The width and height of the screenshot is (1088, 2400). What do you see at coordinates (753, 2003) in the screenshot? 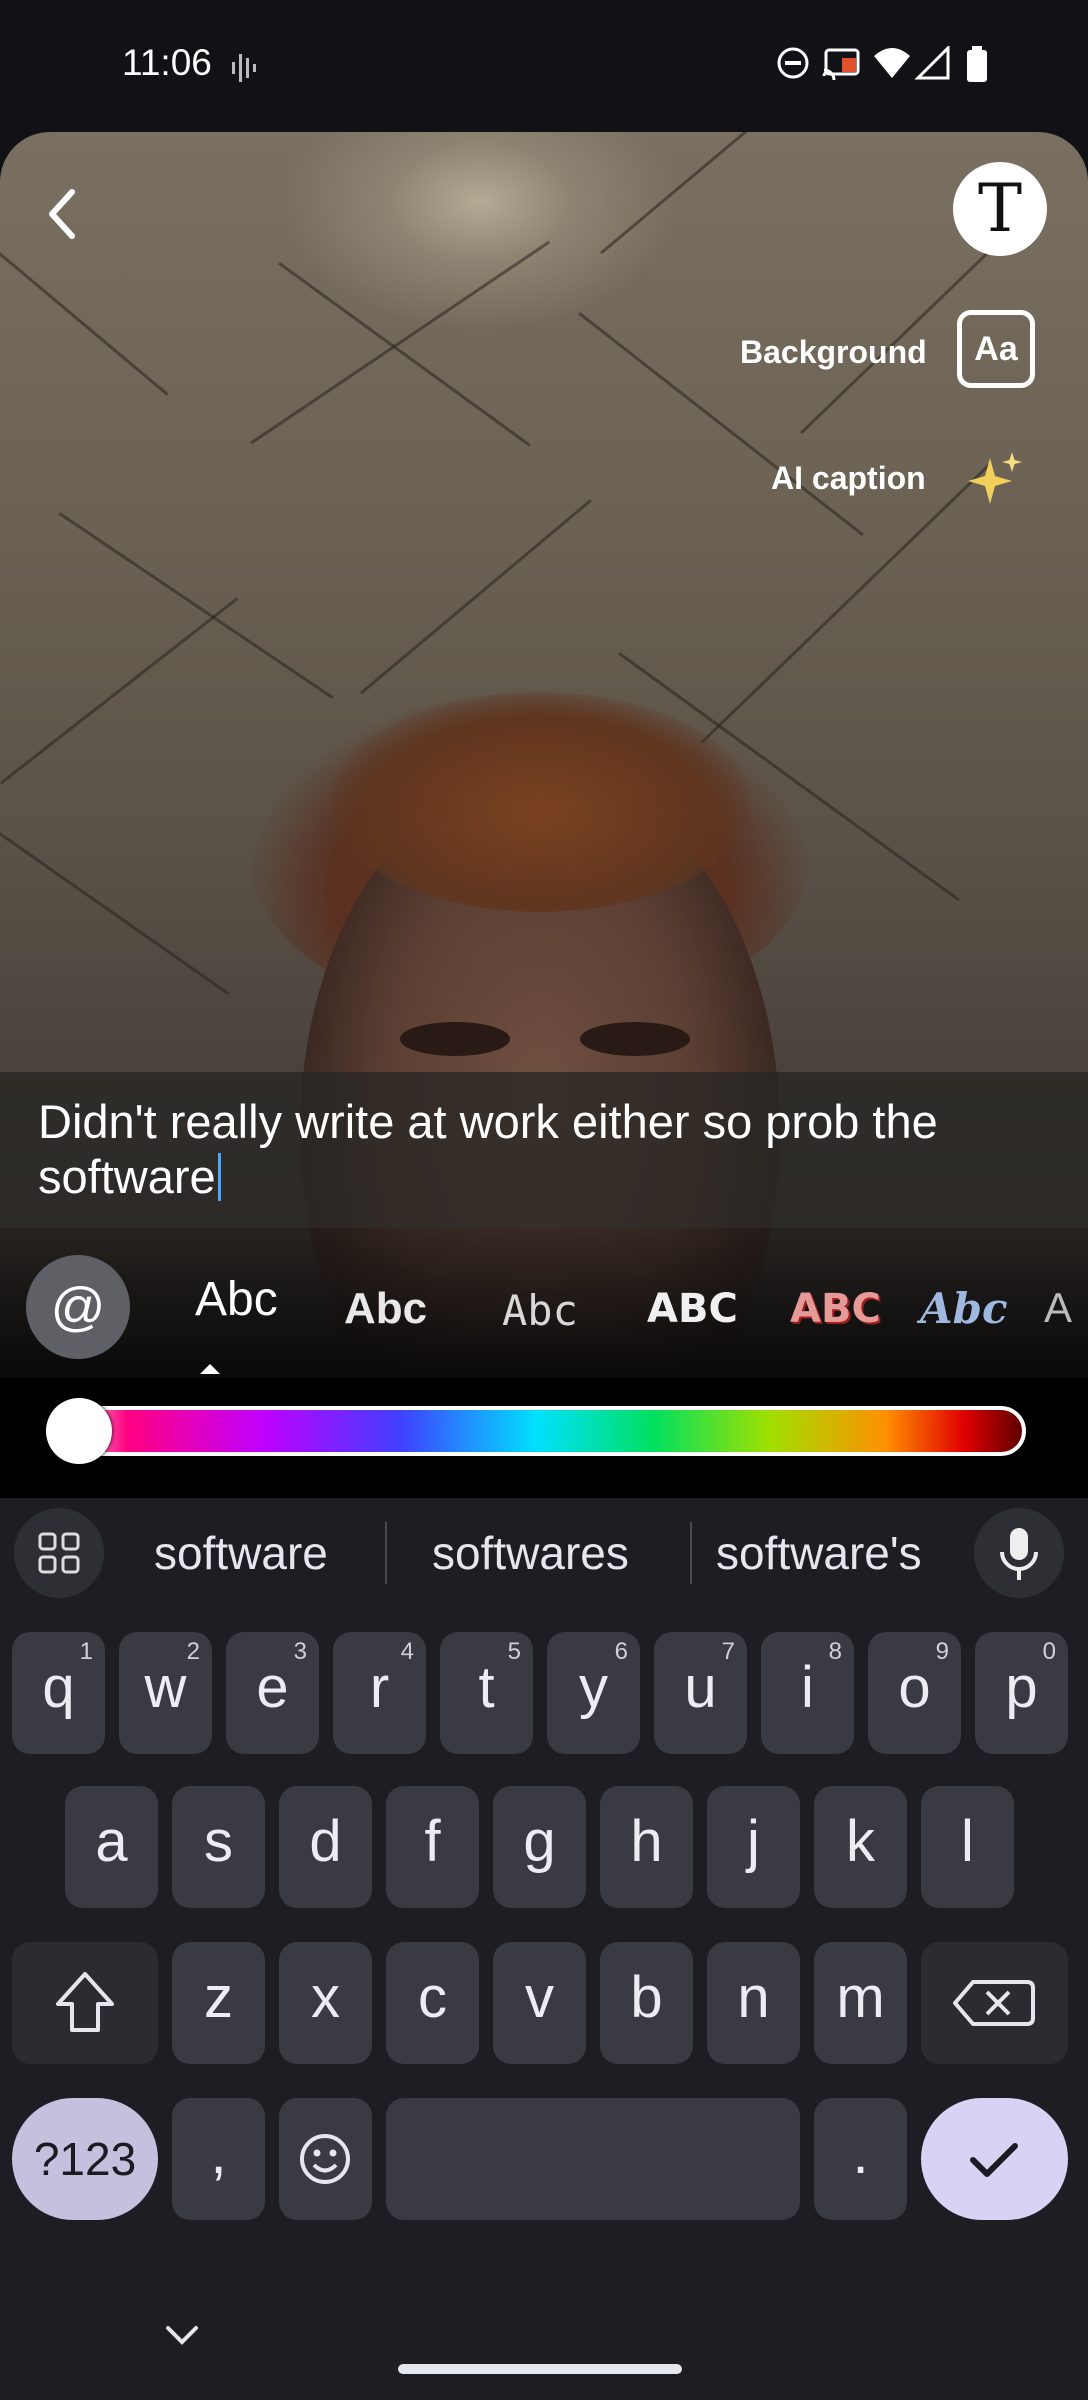
I see `key-n: n` at bounding box center [753, 2003].